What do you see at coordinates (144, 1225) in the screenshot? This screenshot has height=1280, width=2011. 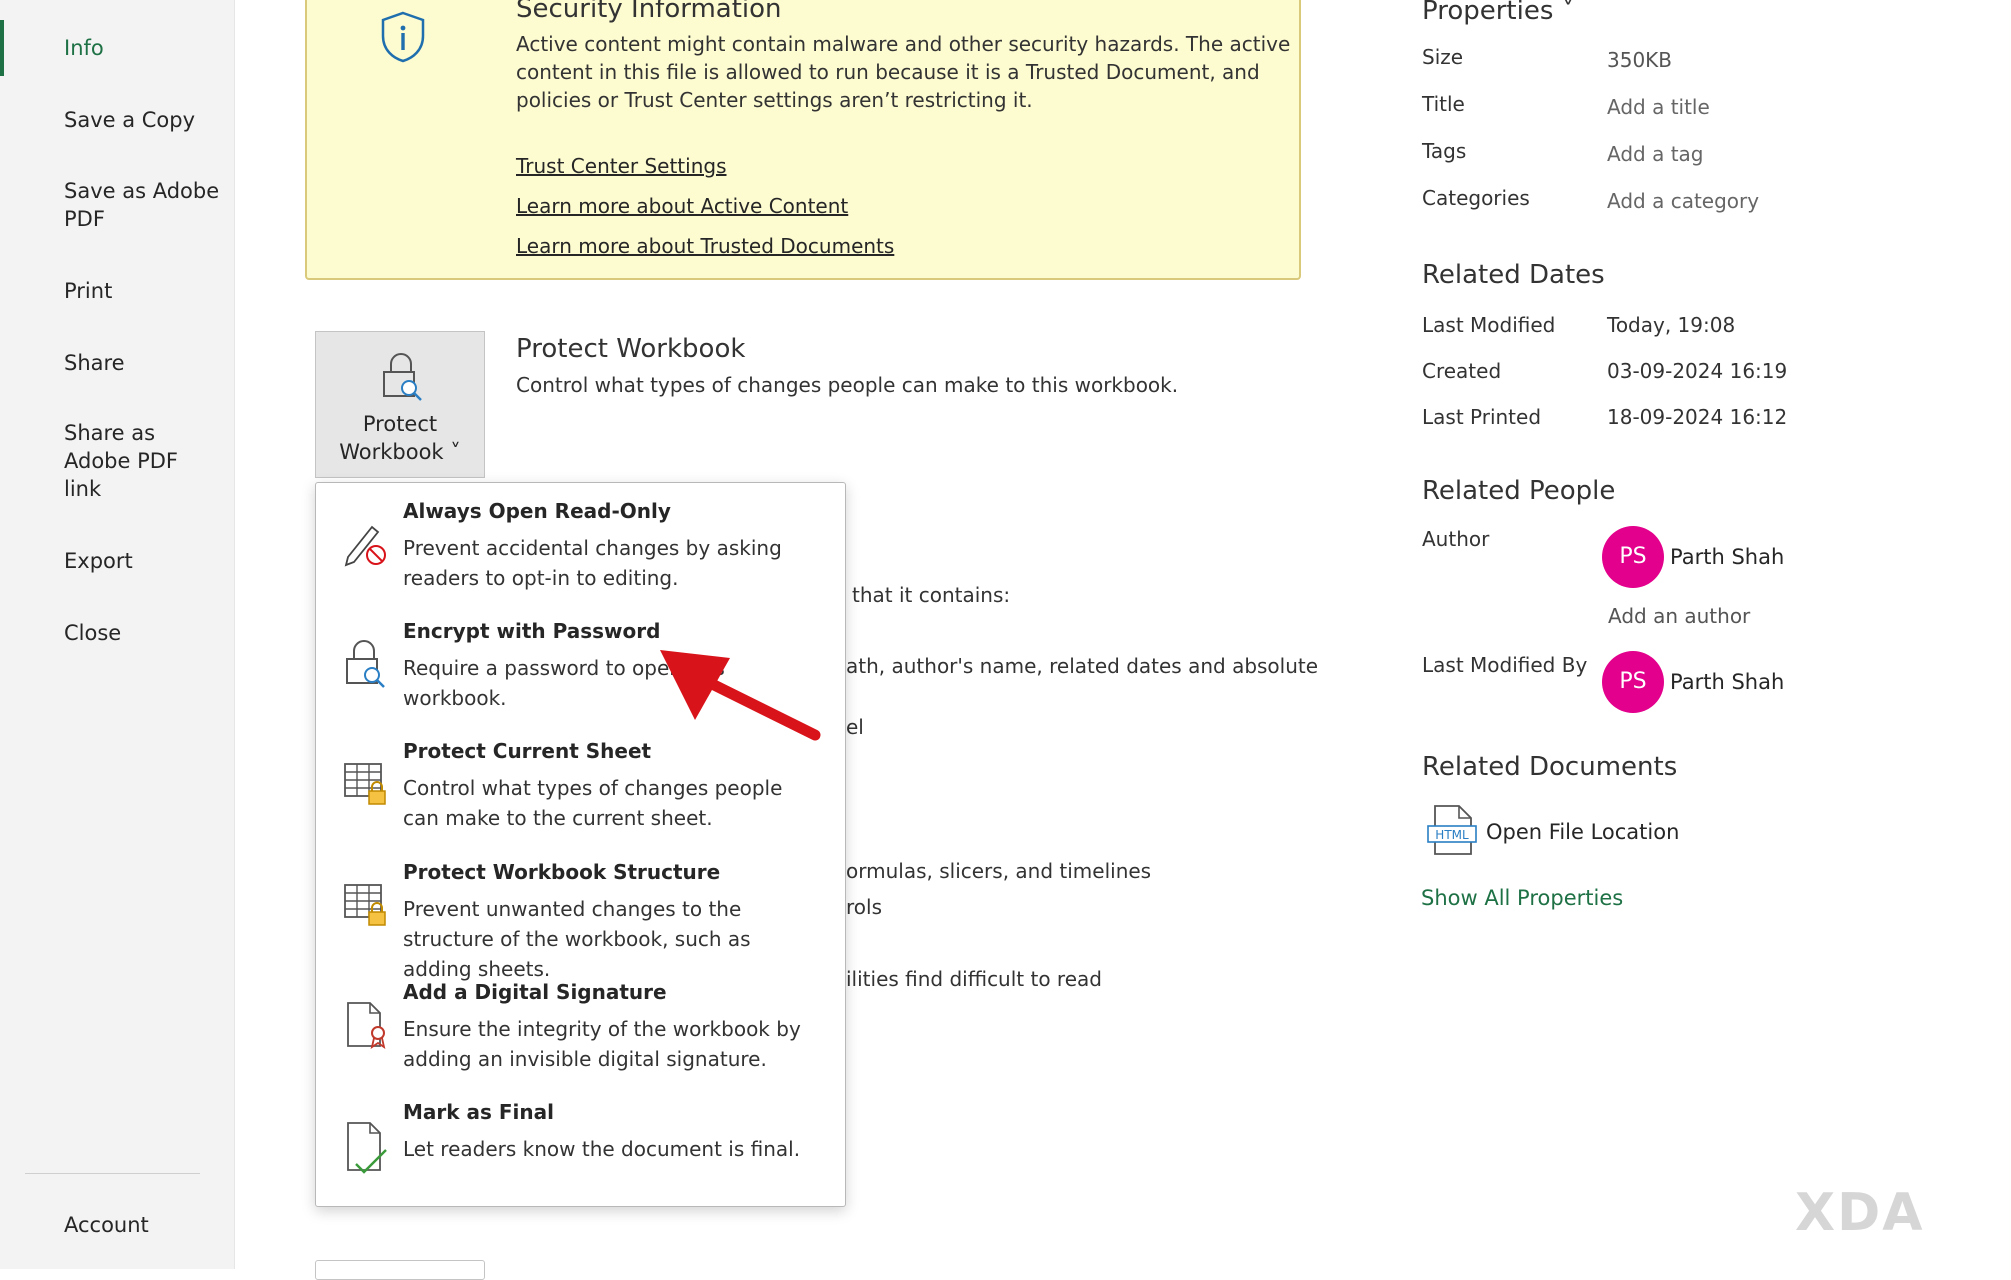 I see `nav-account: Account` at bounding box center [144, 1225].